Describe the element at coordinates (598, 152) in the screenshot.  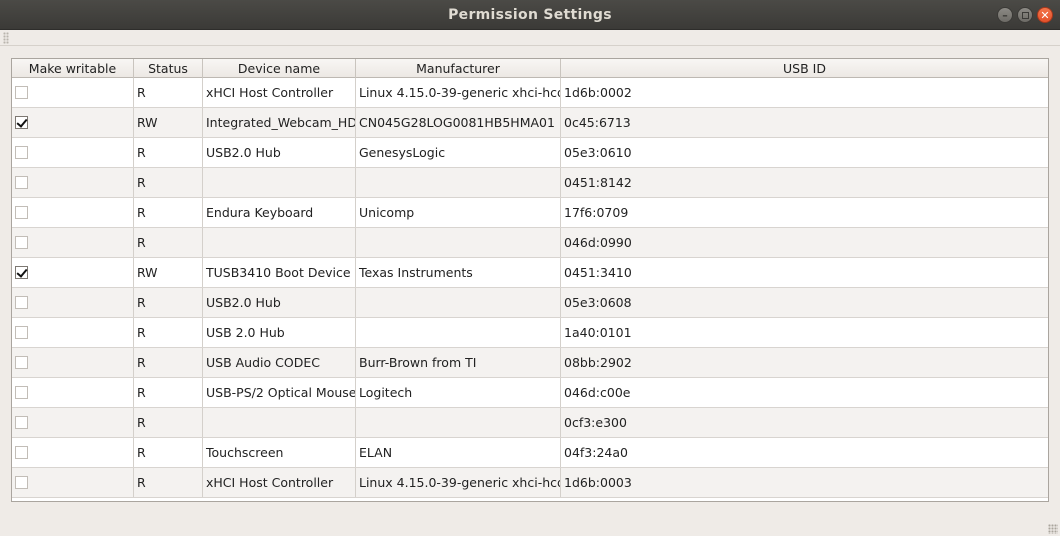
I see `usb-id-cell: 05e3:0610` at that location.